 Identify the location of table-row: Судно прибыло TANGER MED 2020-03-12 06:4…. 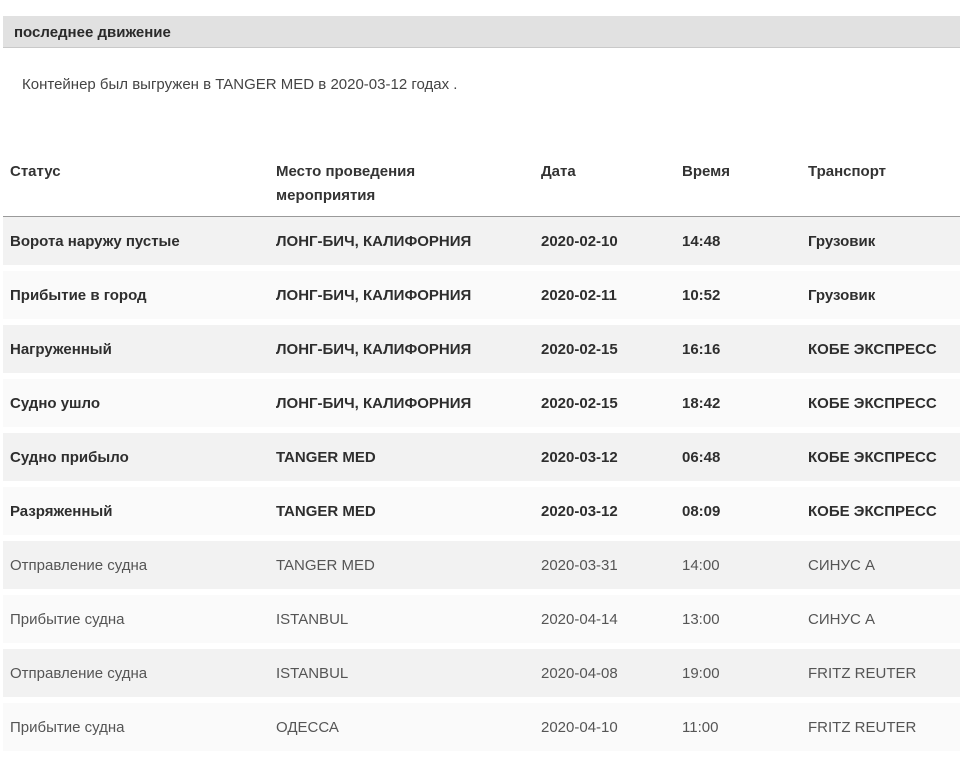
(481, 460).